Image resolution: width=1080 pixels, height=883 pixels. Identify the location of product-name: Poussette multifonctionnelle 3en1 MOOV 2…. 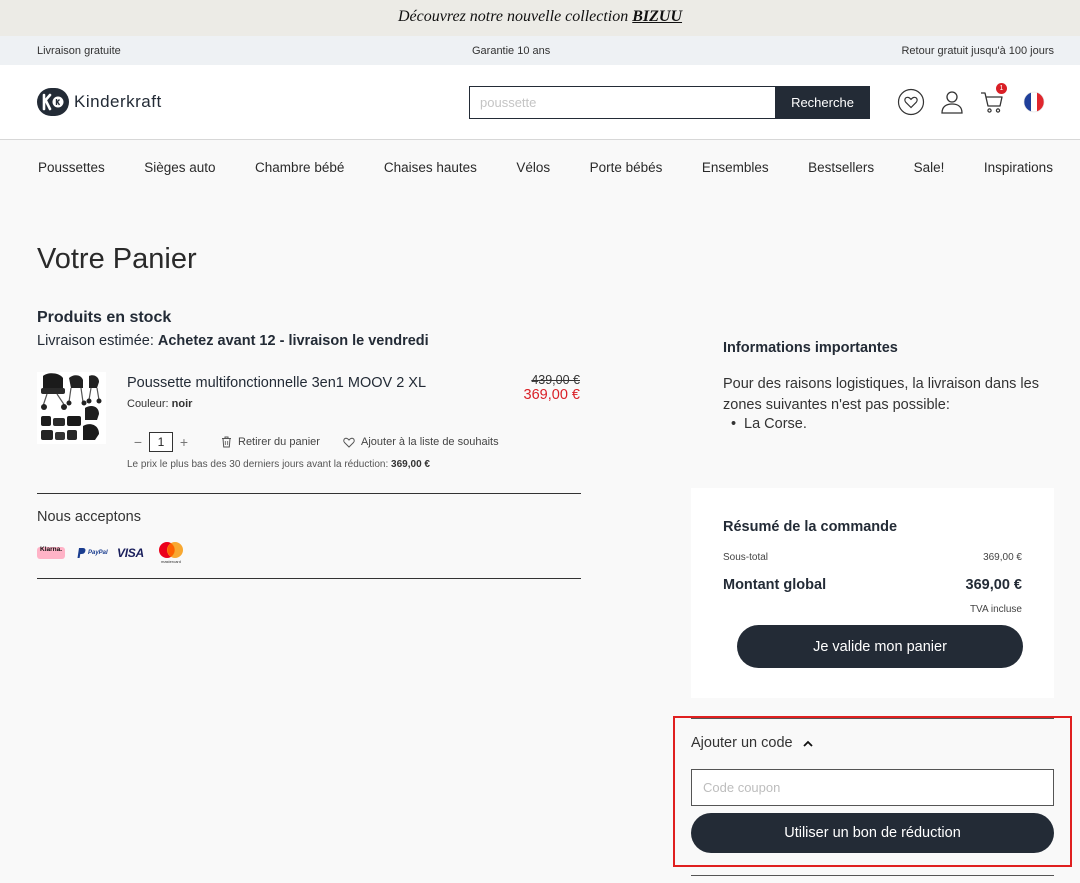
(276, 383).